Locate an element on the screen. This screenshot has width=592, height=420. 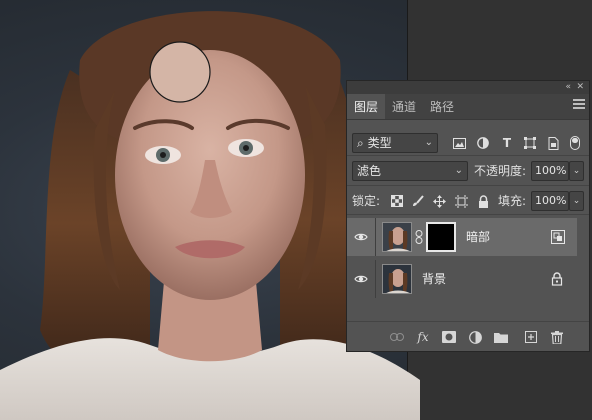
trash-delete-icon is located at coordinates (557, 337).